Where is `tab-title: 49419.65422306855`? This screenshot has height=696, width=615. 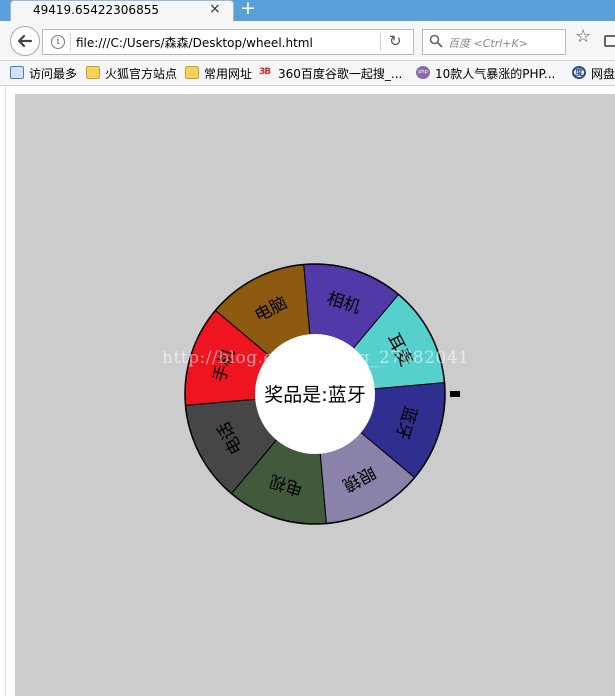
tab-title: 49419.65422306855 is located at coordinates (96, 10).